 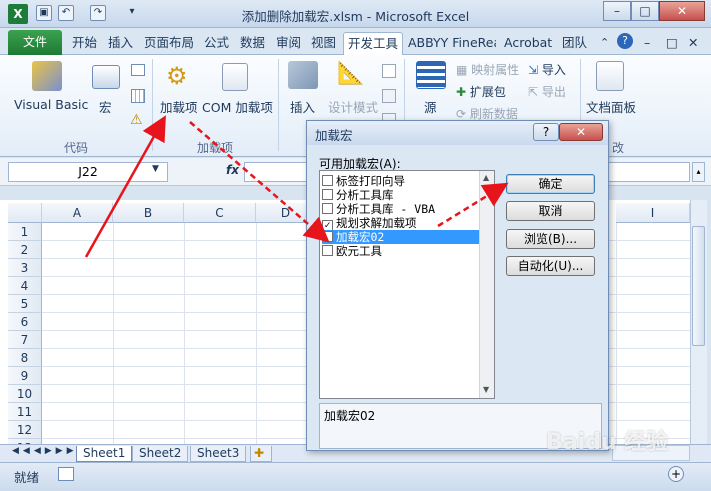 What do you see at coordinates (386, 209) in the screenshot?
I see `addin-label: 分析工具库 - VBA` at bounding box center [386, 209].